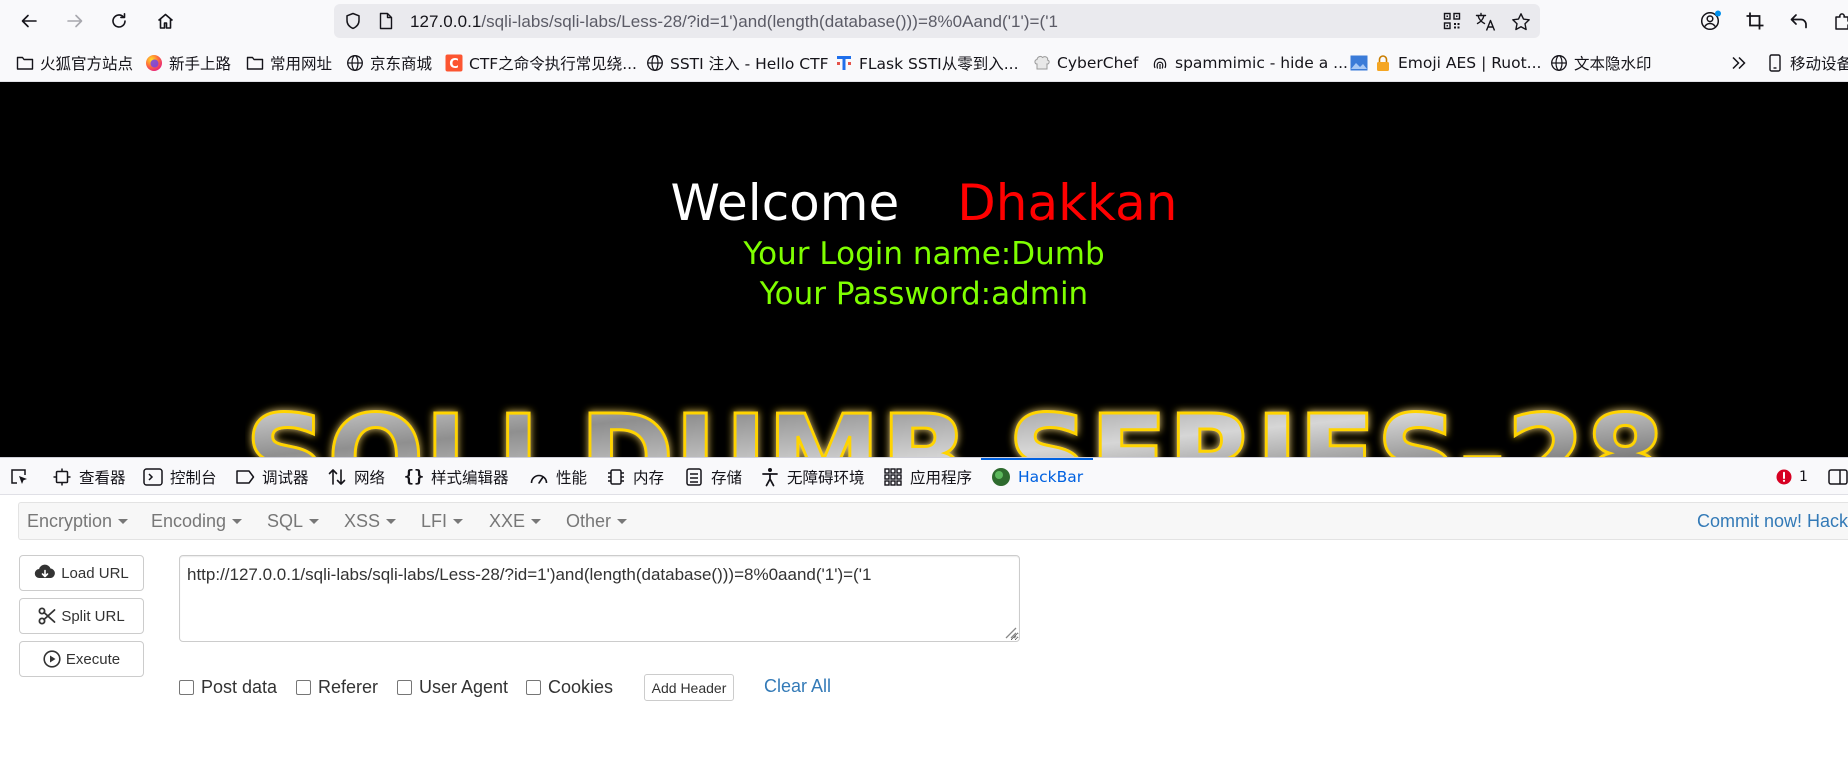 This screenshot has width=1848, height=770. What do you see at coordinates (456, 476) in the screenshot?
I see `tab-style-editor: {} 样式编辑器` at bounding box center [456, 476].